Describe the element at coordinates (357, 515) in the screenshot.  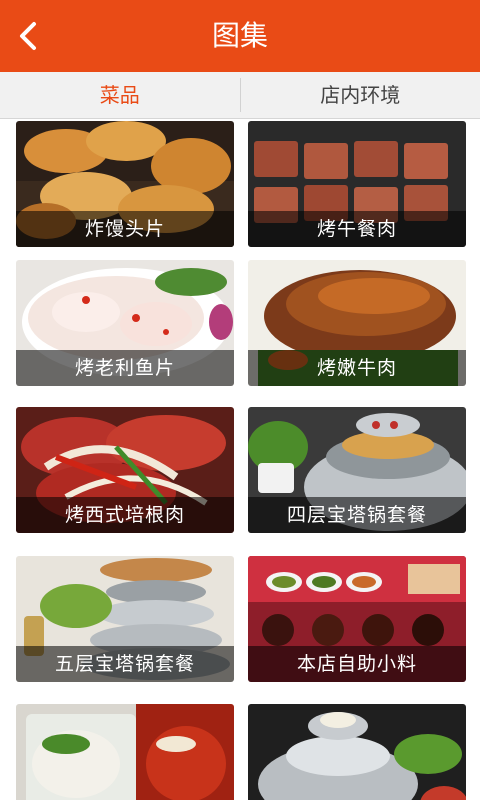
I see `item-caption: 四层宝塔锅套餐` at that location.